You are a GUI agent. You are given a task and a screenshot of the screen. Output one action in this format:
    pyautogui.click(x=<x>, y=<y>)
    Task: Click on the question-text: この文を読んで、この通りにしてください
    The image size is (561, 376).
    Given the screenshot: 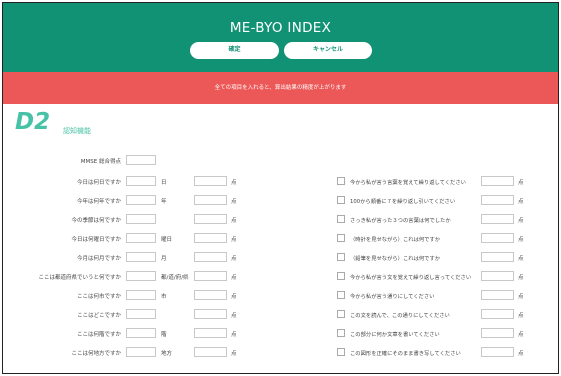 What is the action you would take?
    pyautogui.click(x=400, y=316)
    